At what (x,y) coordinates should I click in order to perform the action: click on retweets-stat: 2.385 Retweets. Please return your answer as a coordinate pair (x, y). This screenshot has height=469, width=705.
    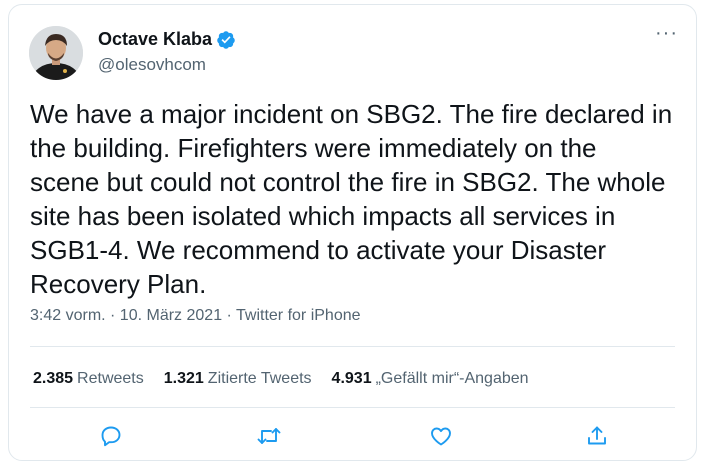
    Looking at the image, I should click on (88, 379).